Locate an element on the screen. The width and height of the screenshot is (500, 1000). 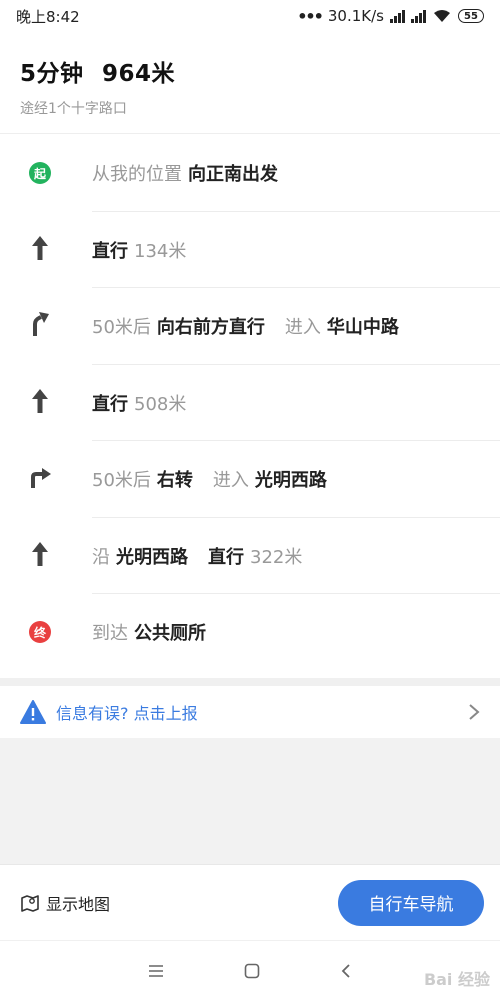
empty-area is located at coordinates (250, 801).